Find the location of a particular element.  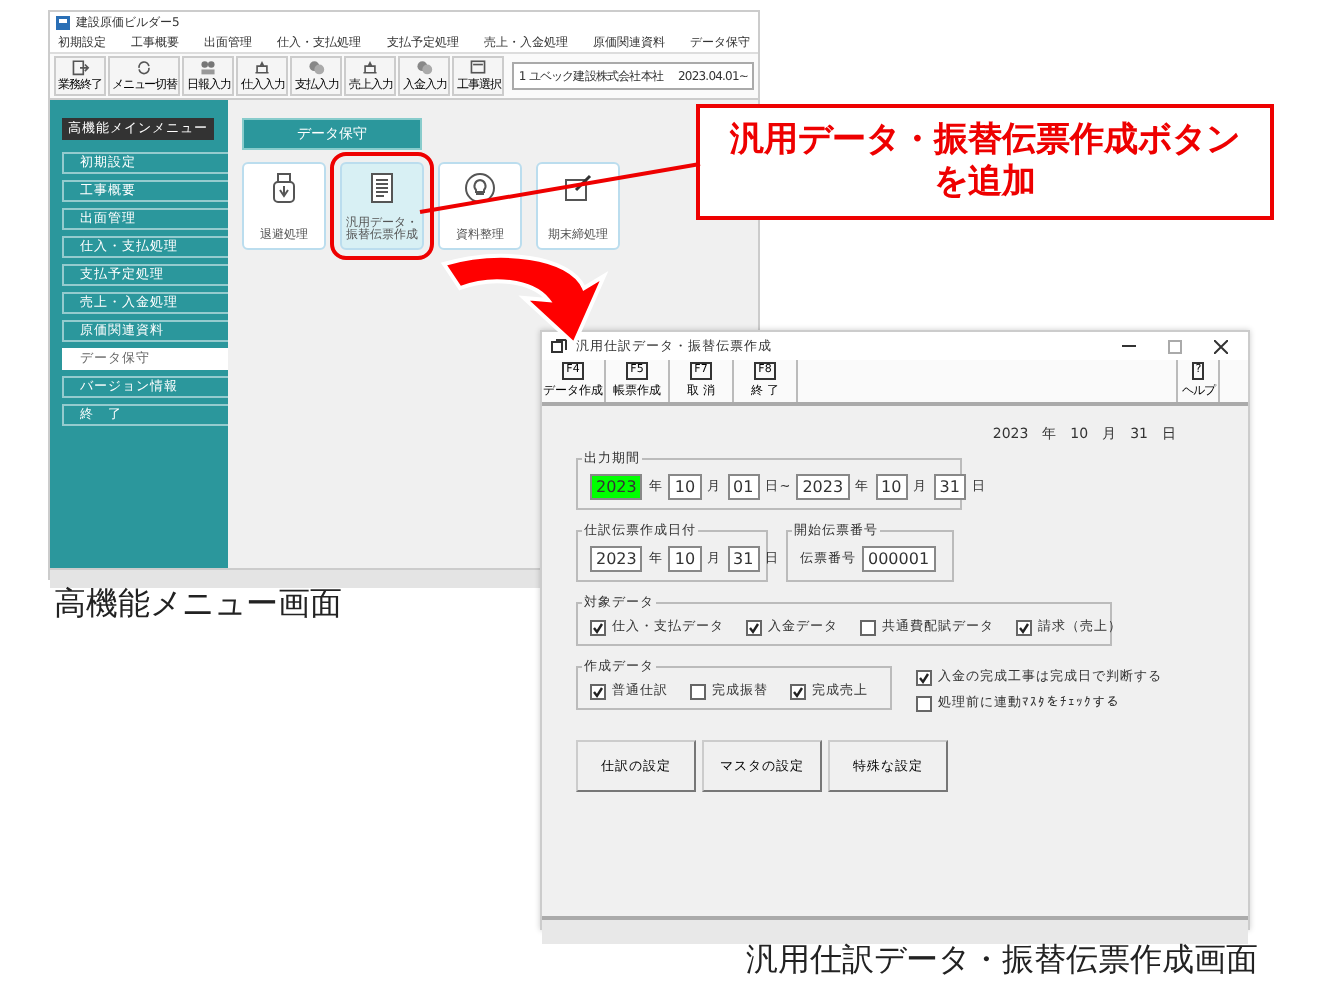

window-icon is located at coordinates (559, 346).